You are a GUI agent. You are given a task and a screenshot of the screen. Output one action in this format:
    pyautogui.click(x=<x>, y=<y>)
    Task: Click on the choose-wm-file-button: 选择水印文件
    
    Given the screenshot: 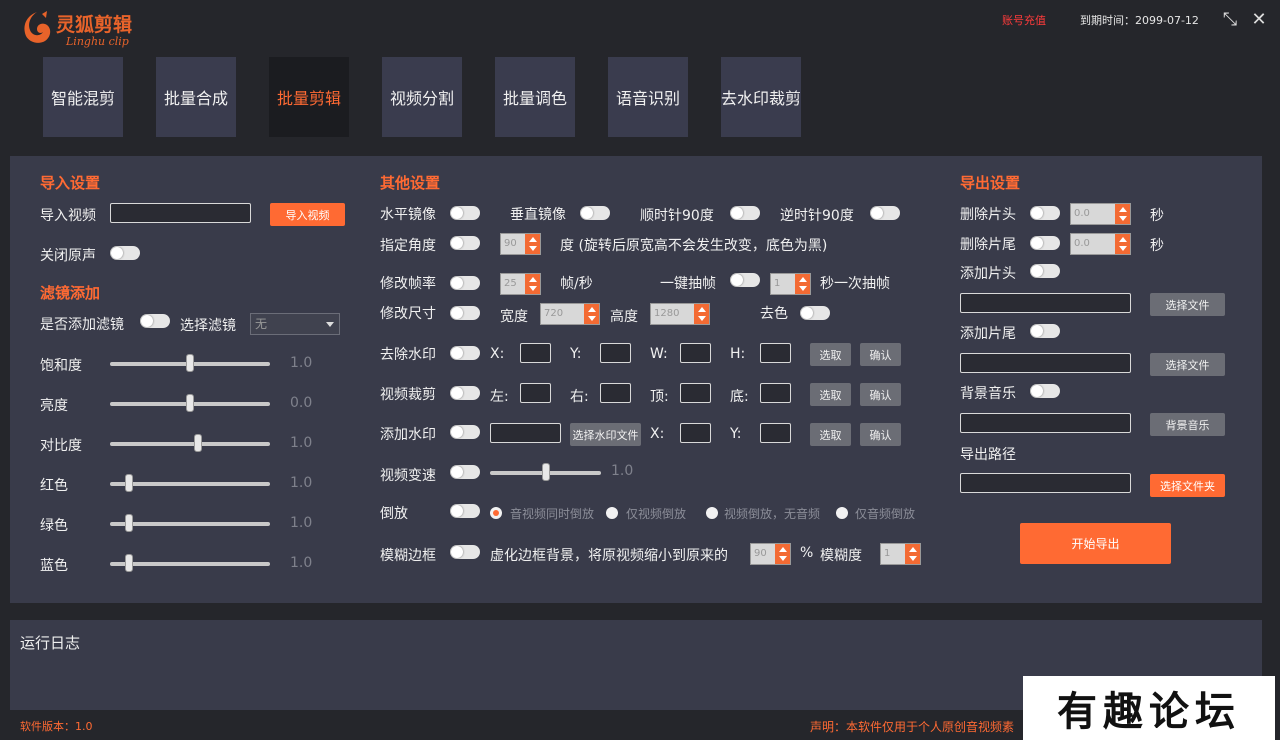 What is the action you would take?
    pyautogui.click(x=605, y=434)
    